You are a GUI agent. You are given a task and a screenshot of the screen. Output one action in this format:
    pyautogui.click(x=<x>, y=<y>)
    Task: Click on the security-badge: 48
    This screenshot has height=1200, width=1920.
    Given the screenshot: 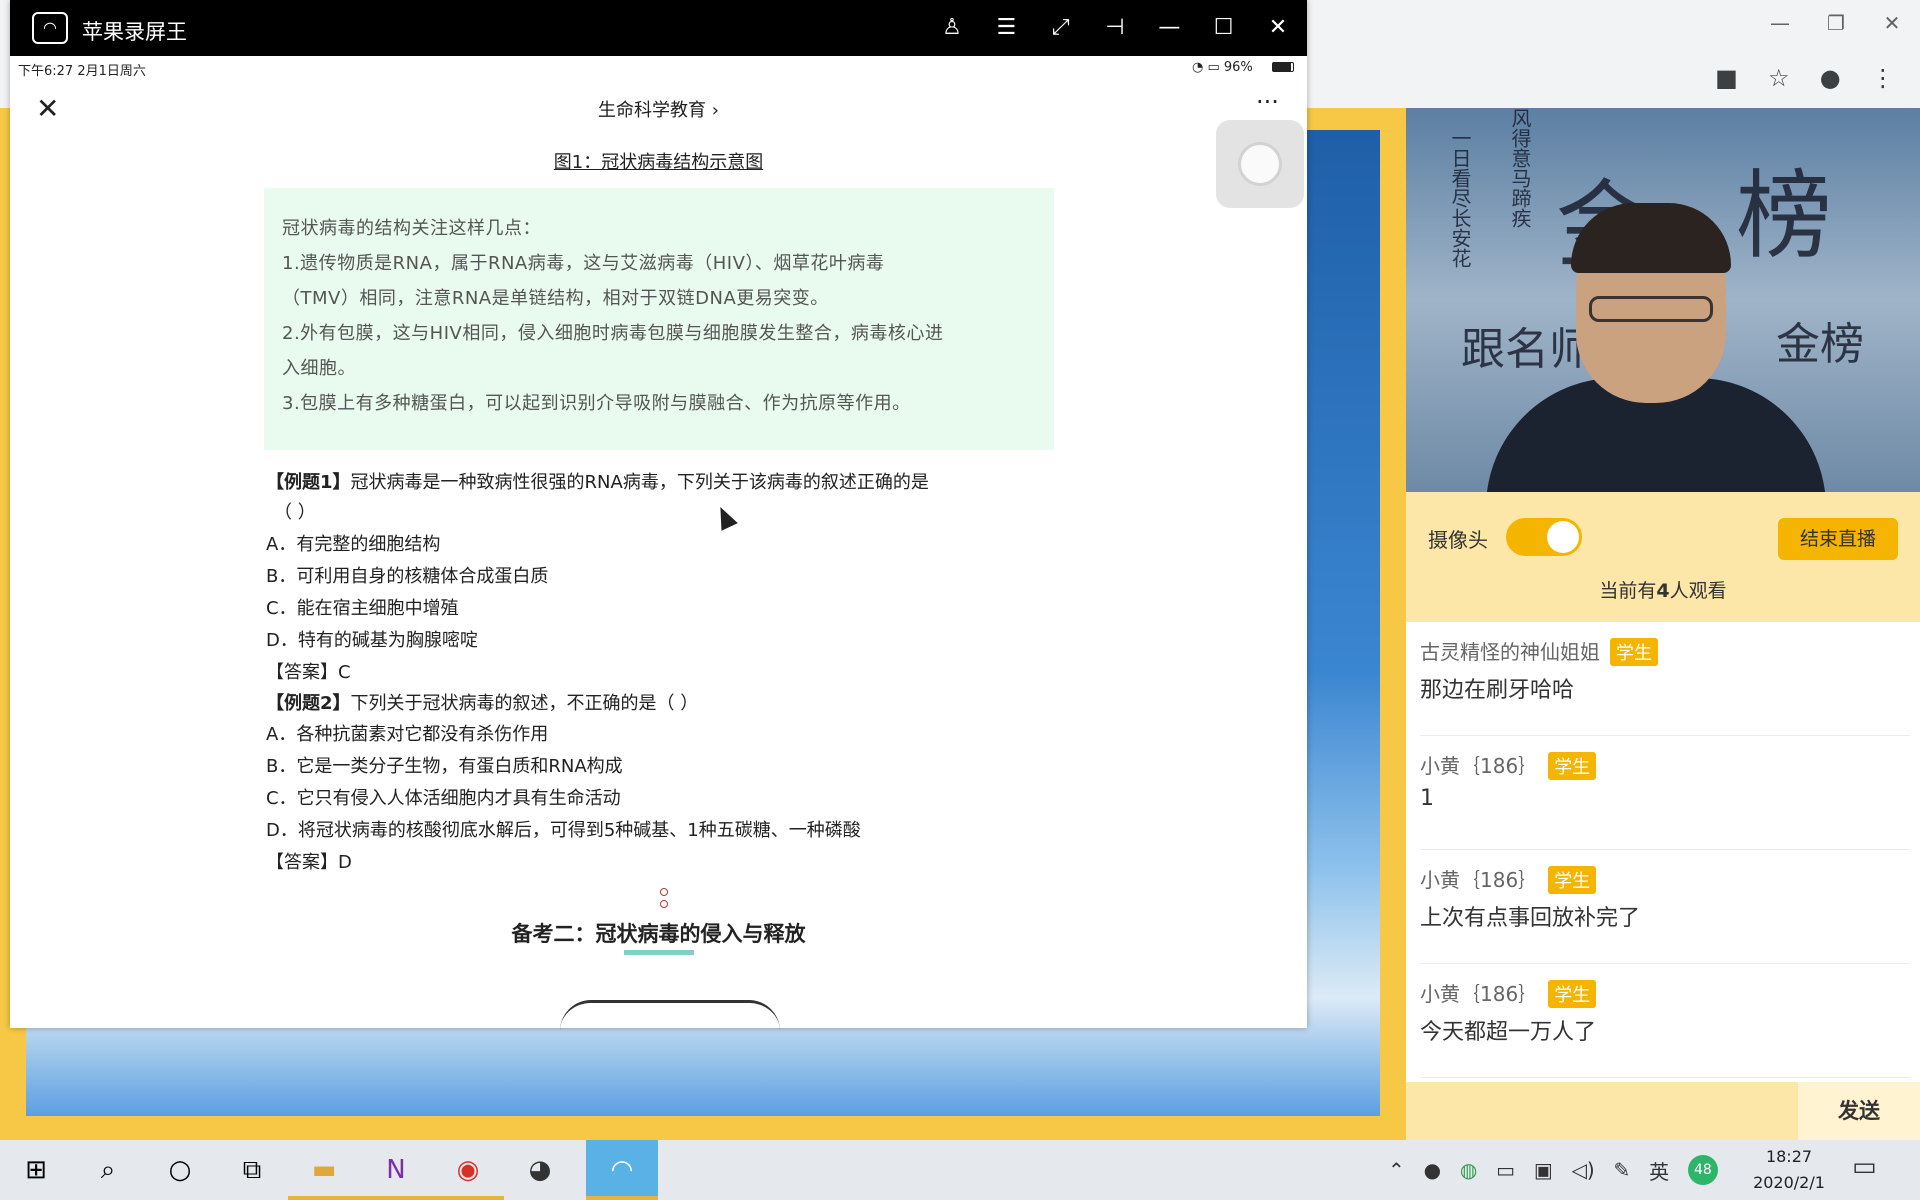 What is the action you would take?
    pyautogui.click(x=1702, y=1170)
    